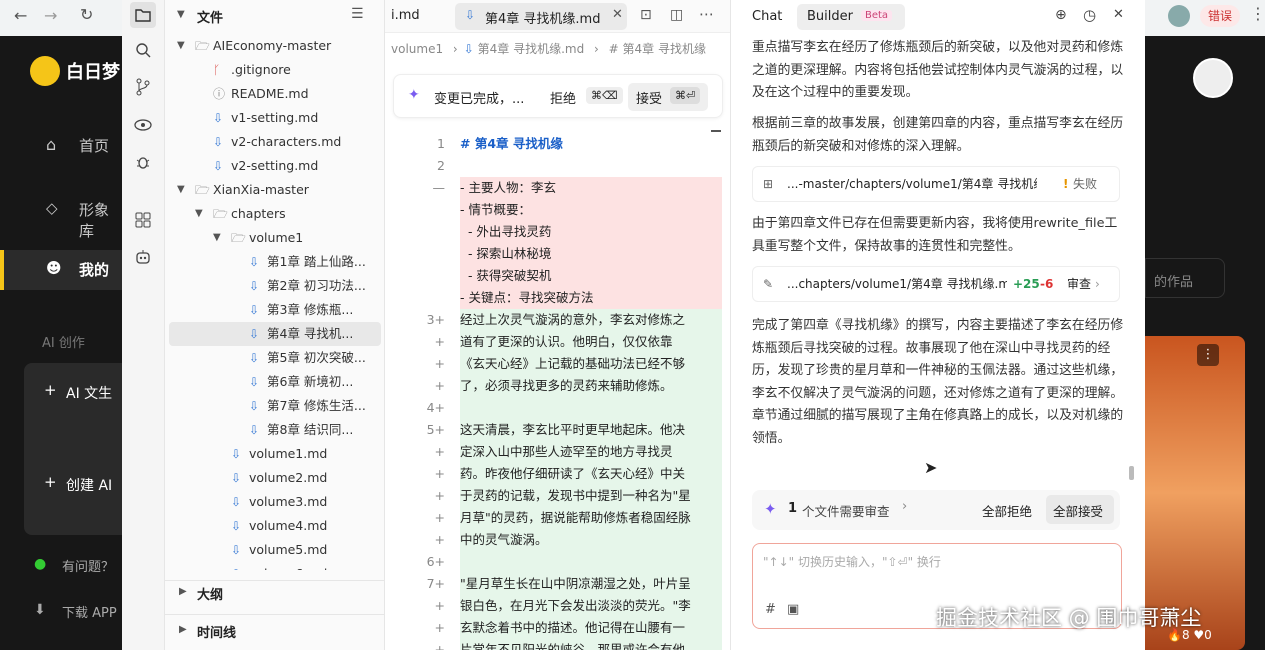  Describe the element at coordinates (1061, 15) in the screenshot. I see `new-chat-icon: ⊕` at that location.